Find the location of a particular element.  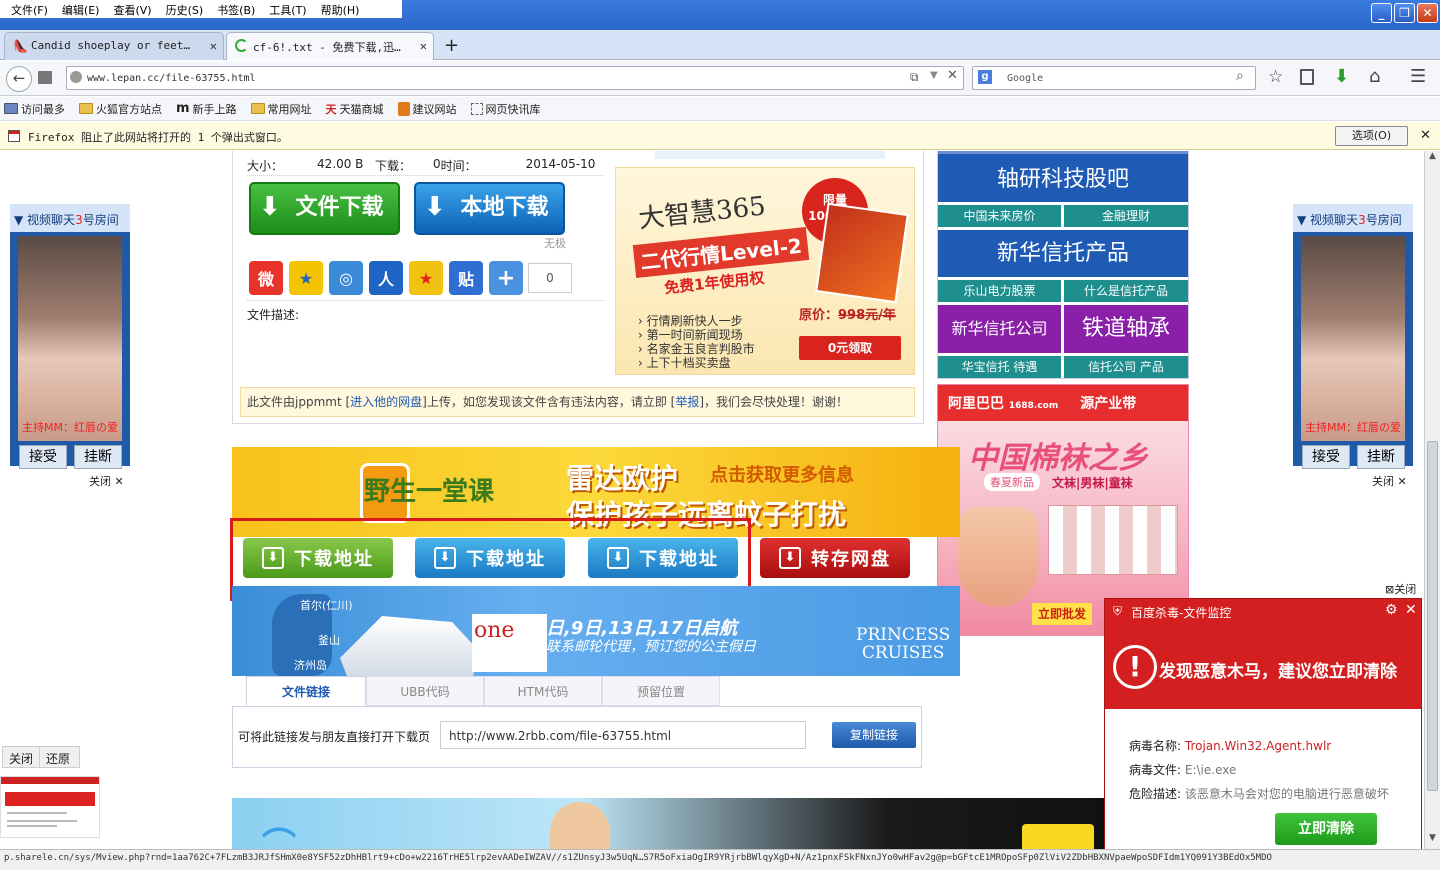

tab-reserved: 预留位置 is located at coordinates (661, 691).